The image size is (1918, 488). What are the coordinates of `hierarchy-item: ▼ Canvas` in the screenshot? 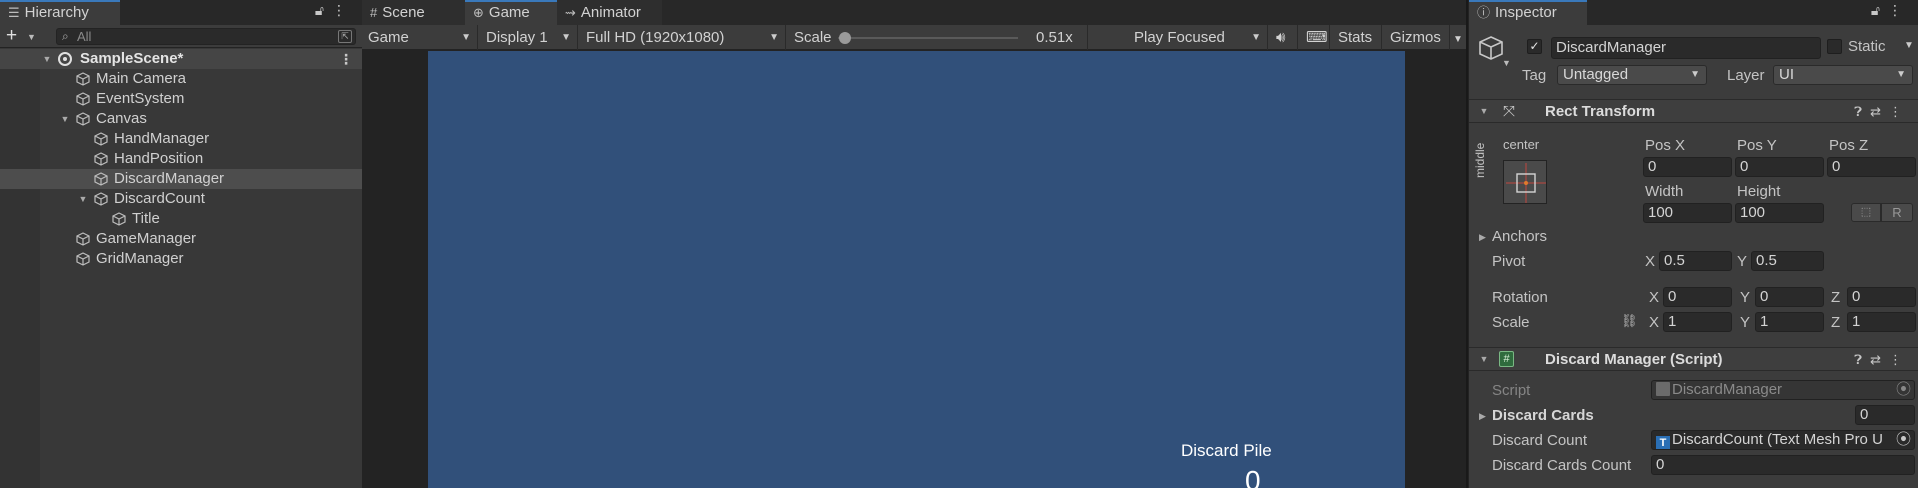 It's located at (181, 119).